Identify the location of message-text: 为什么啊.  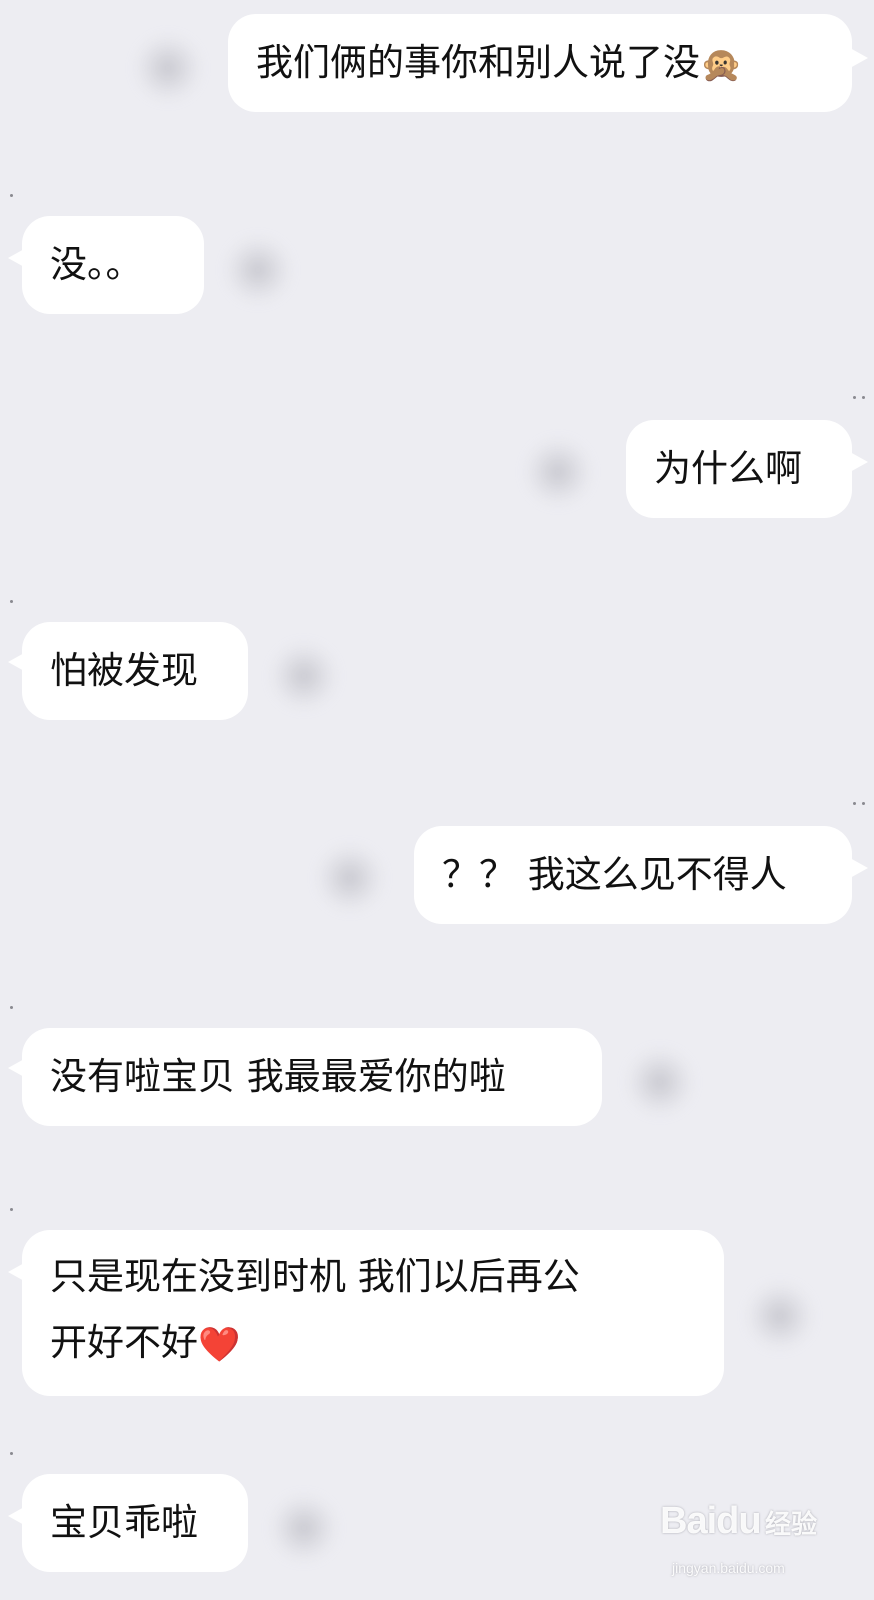
(728, 468).